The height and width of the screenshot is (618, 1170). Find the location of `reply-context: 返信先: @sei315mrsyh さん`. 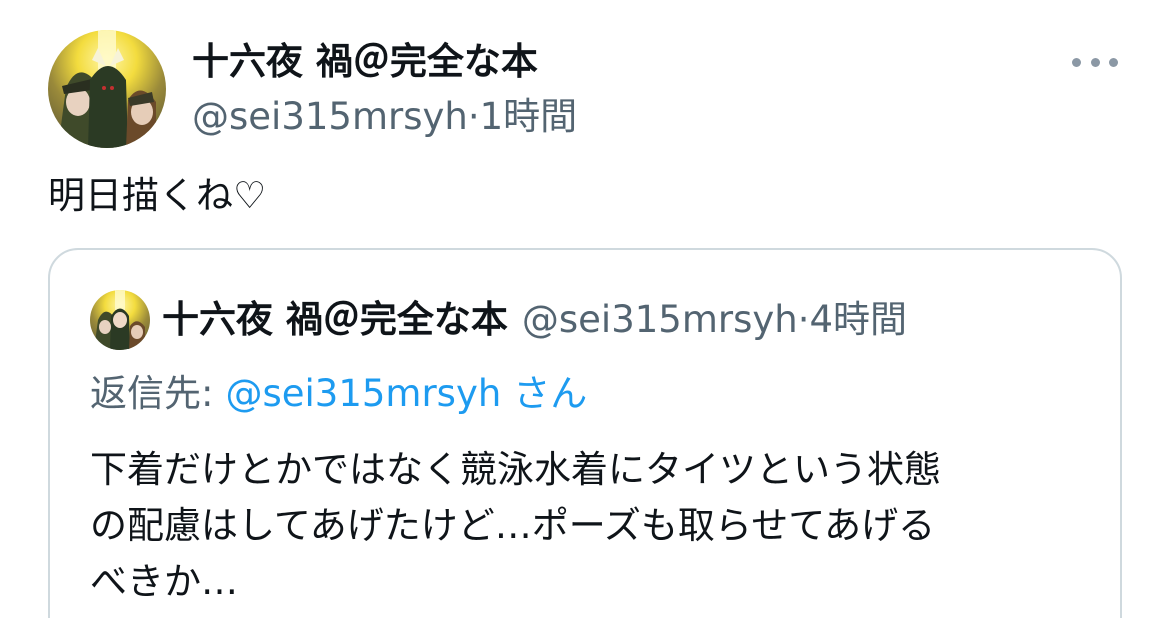

reply-context: 返信先: @sei315mrsyh さん is located at coordinates (338, 394).